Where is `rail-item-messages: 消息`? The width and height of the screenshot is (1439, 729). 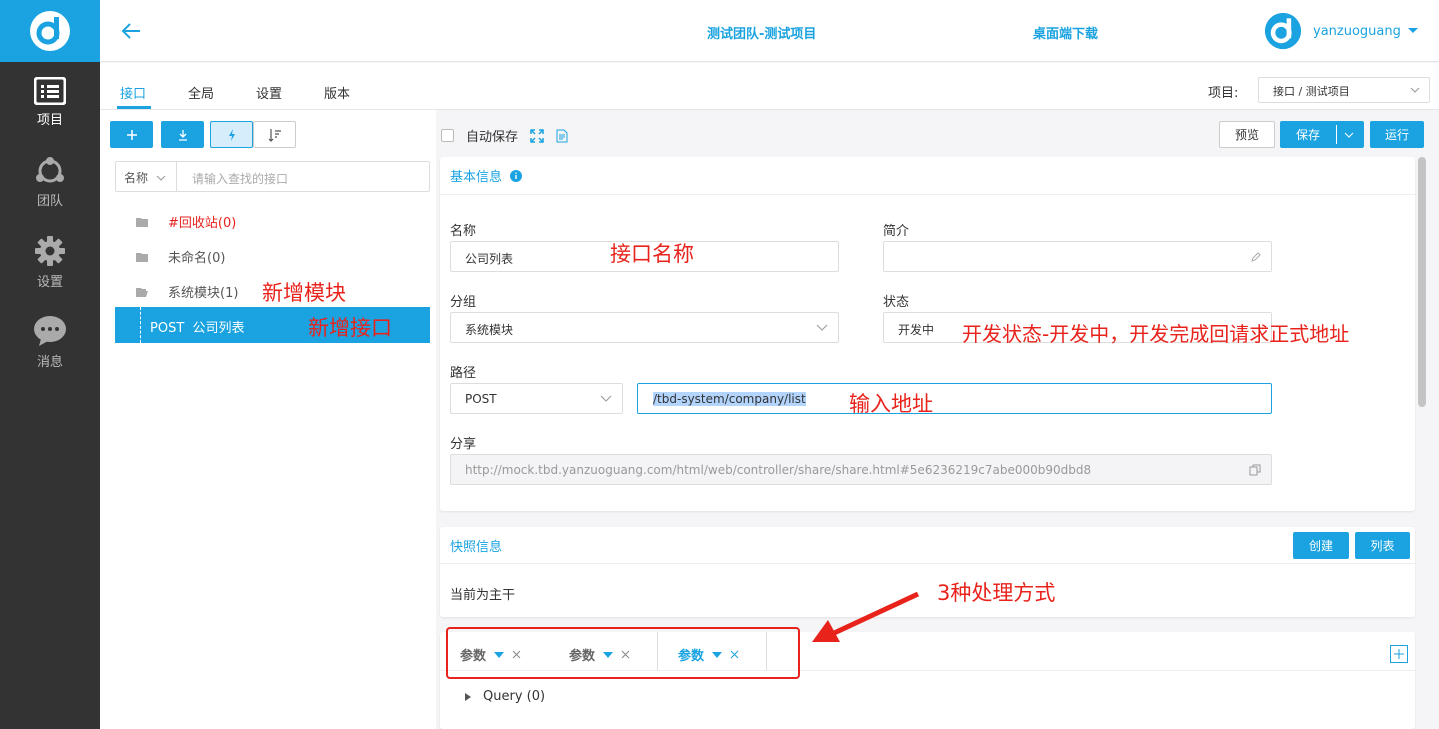
rail-item-messages: 消息 is located at coordinates (50, 342).